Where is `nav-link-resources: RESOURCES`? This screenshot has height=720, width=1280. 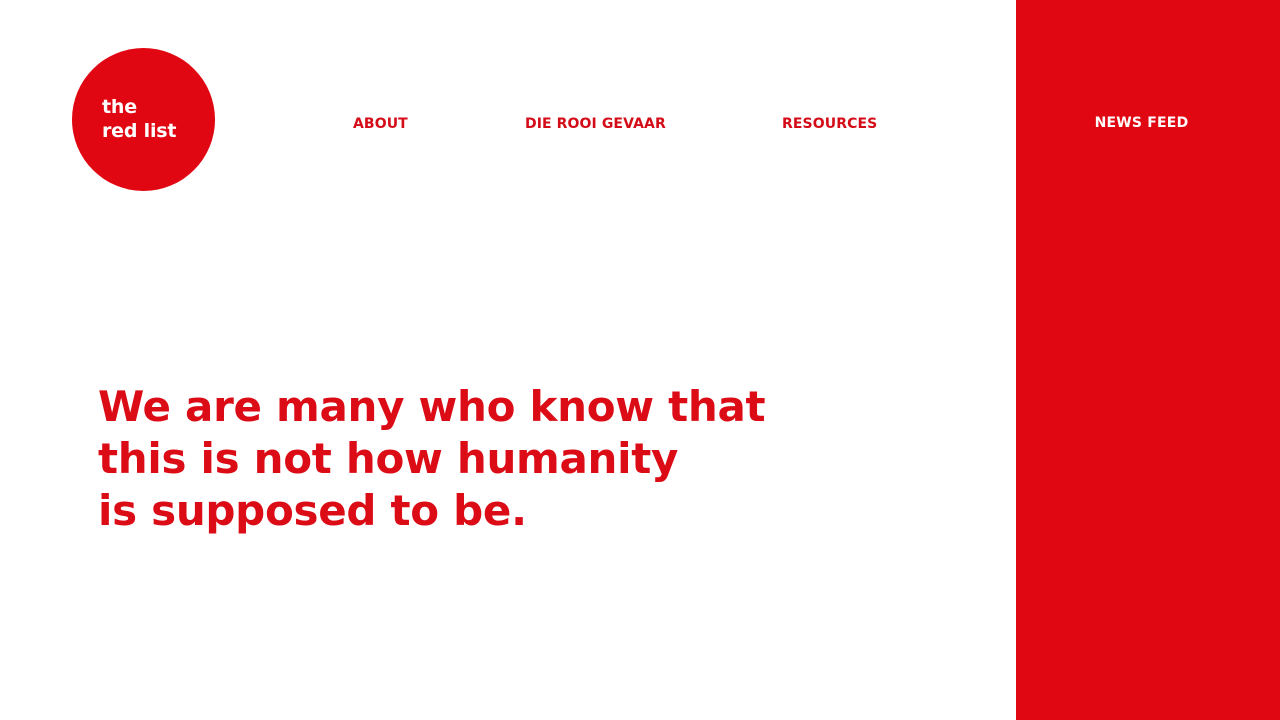 nav-link-resources: RESOURCES is located at coordinates (829, 124).